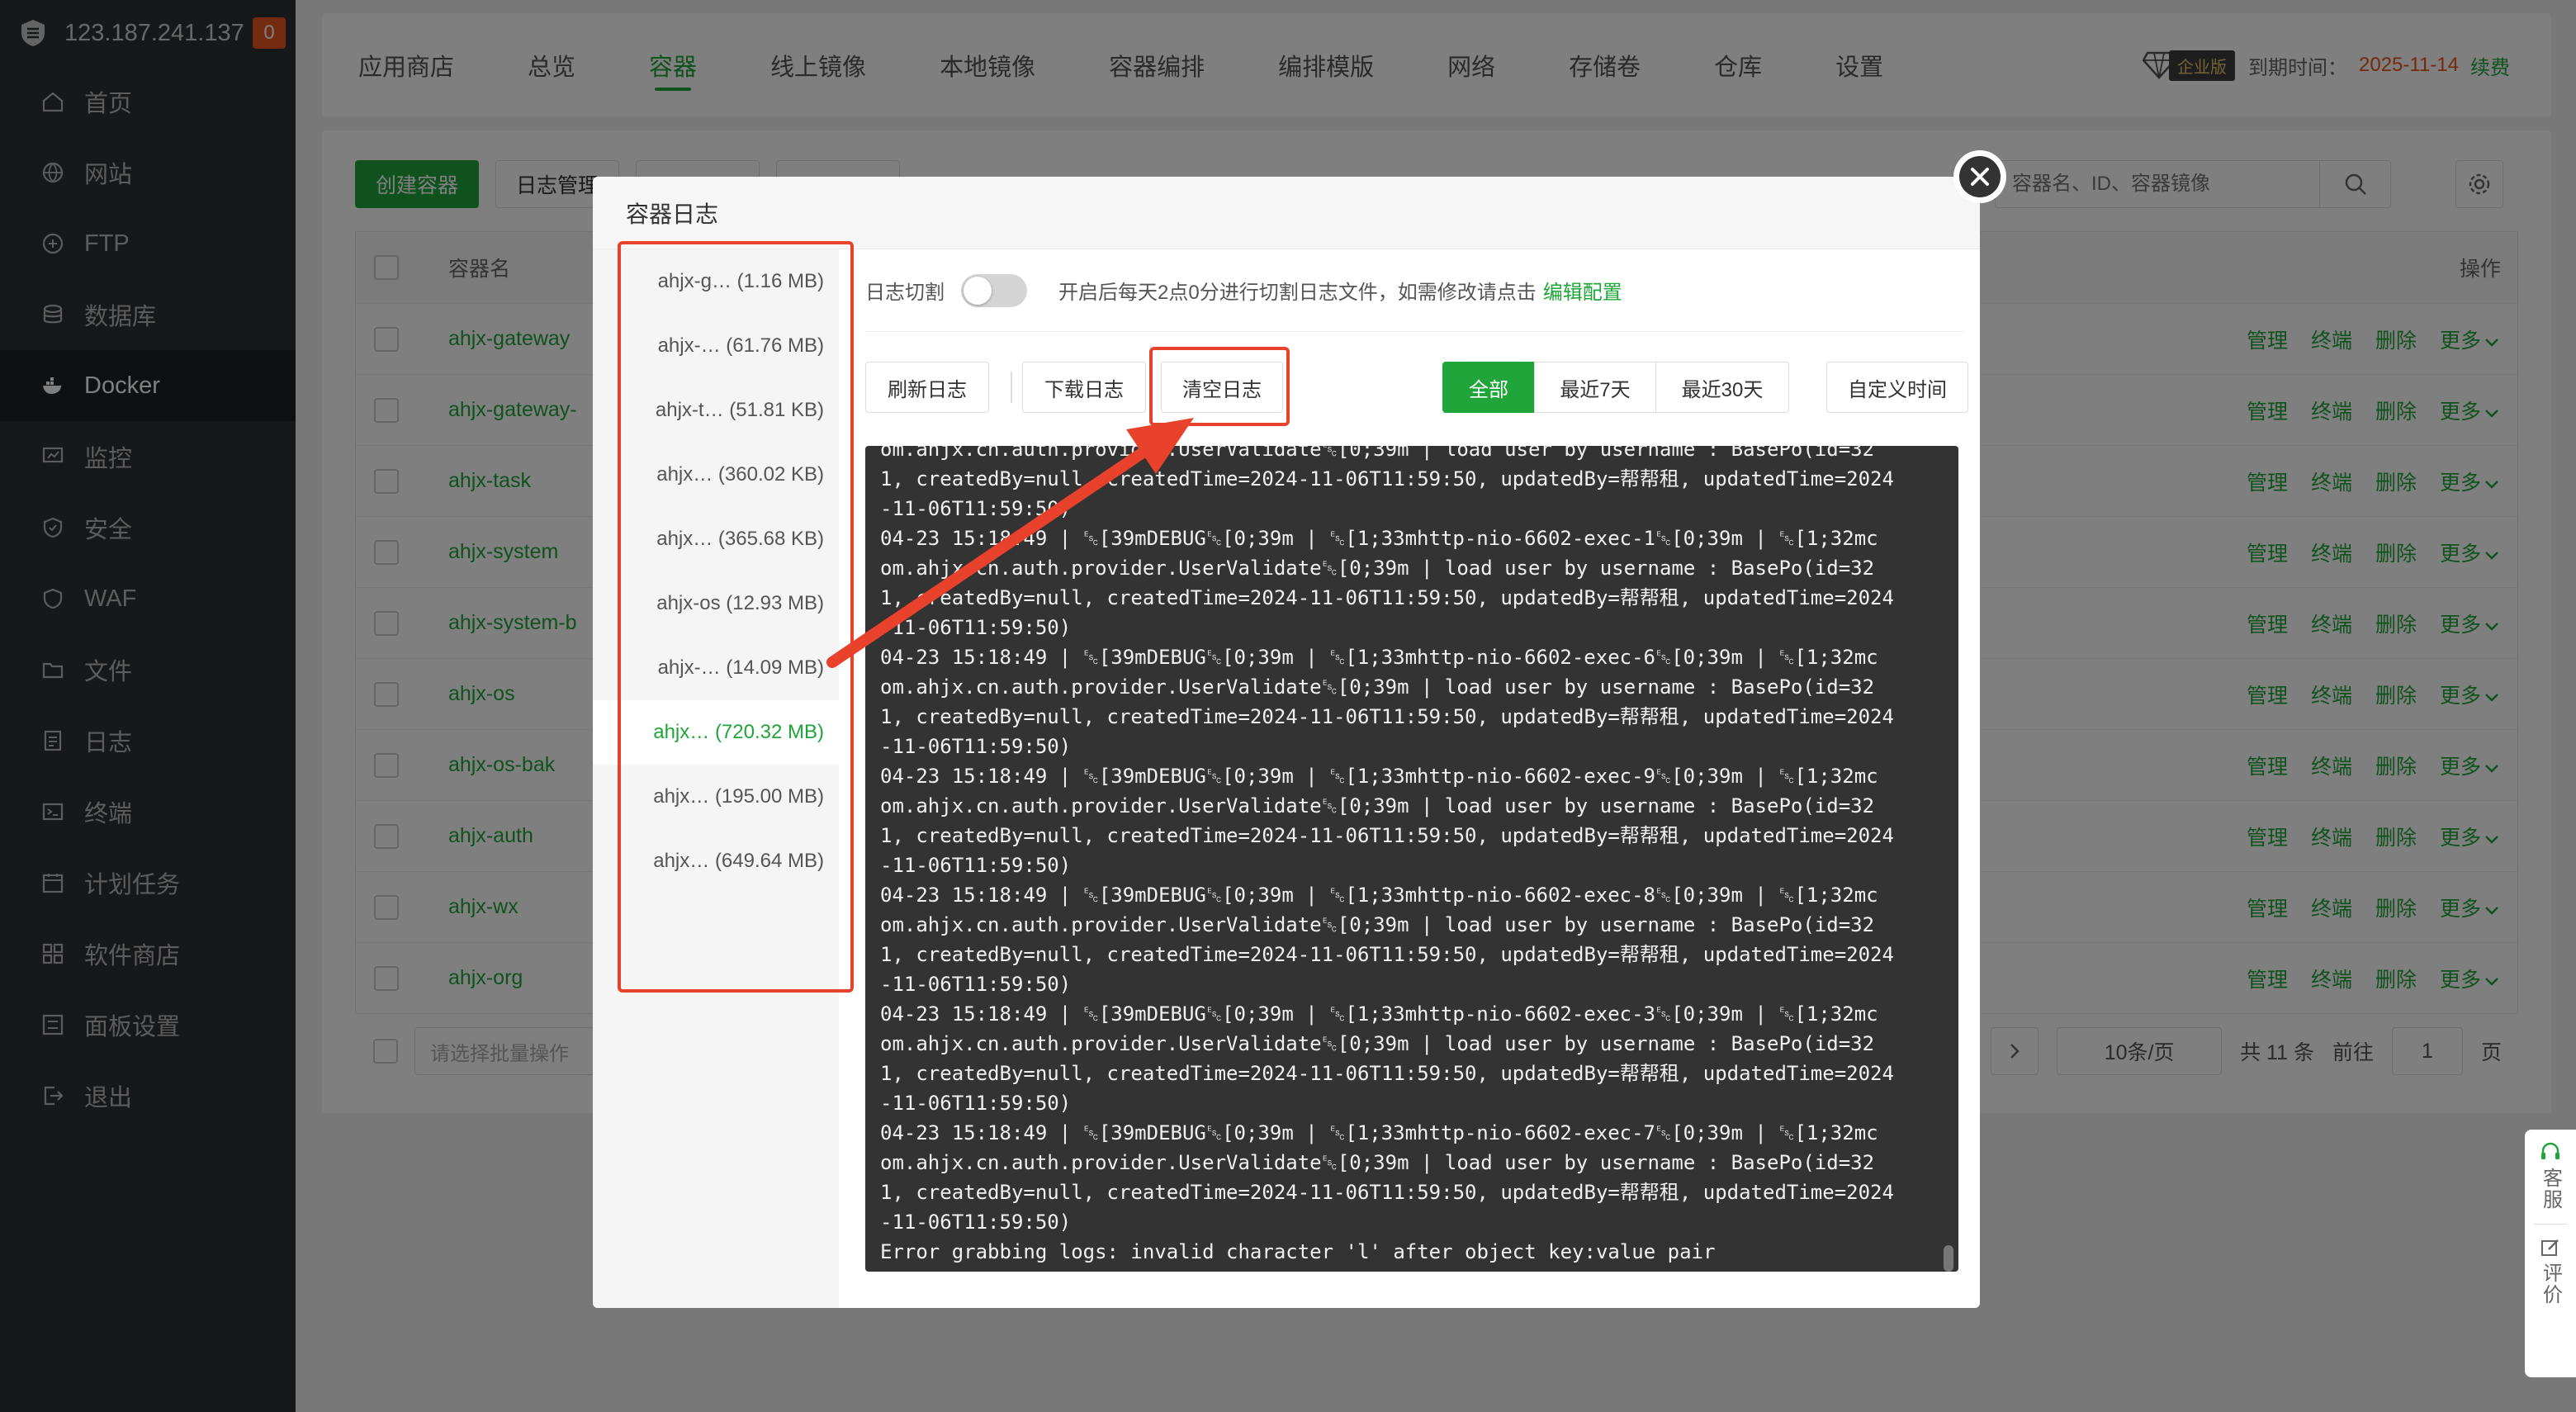 The width and height of the screenshot is (2576, 1412). I want to click on log-cut-toggle, so click(994, 290).